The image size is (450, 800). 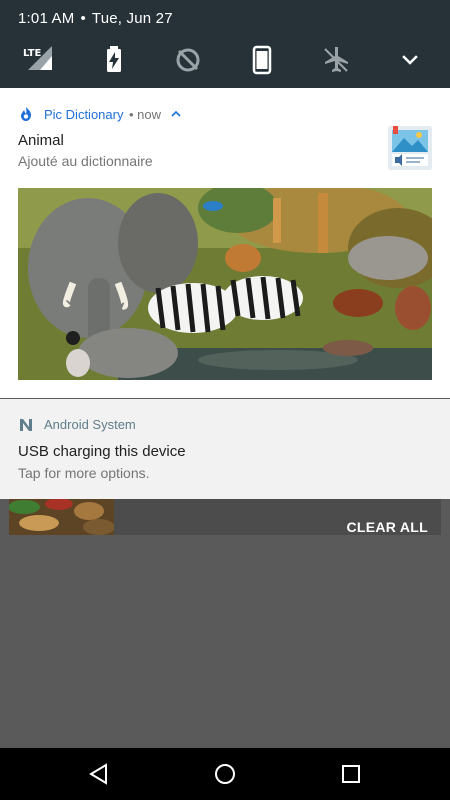 What do you see at coordinates (102, 451) in the screenshot?
I see `system-notification-title: USB charging this device` at bounding box center [102, 451].